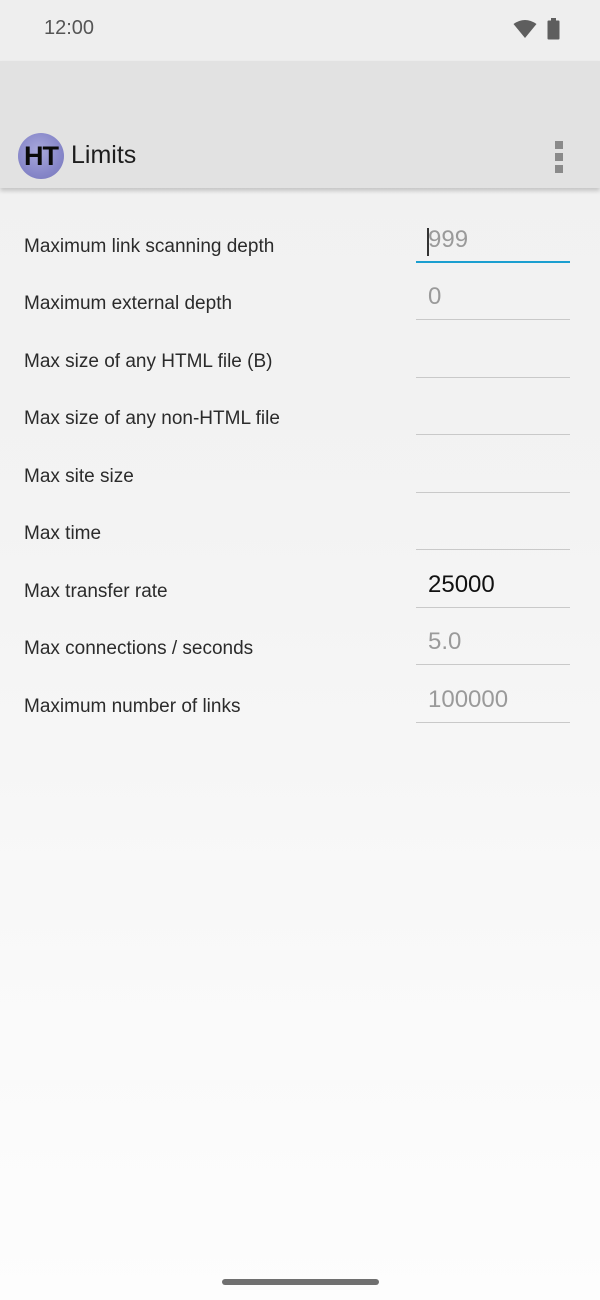 This screenshot has height=1300, width=600. What do you see at coordinates (493, 585) in the screenshot?
I see `max-transfer-rate-input` at bounding box center [493, 585].